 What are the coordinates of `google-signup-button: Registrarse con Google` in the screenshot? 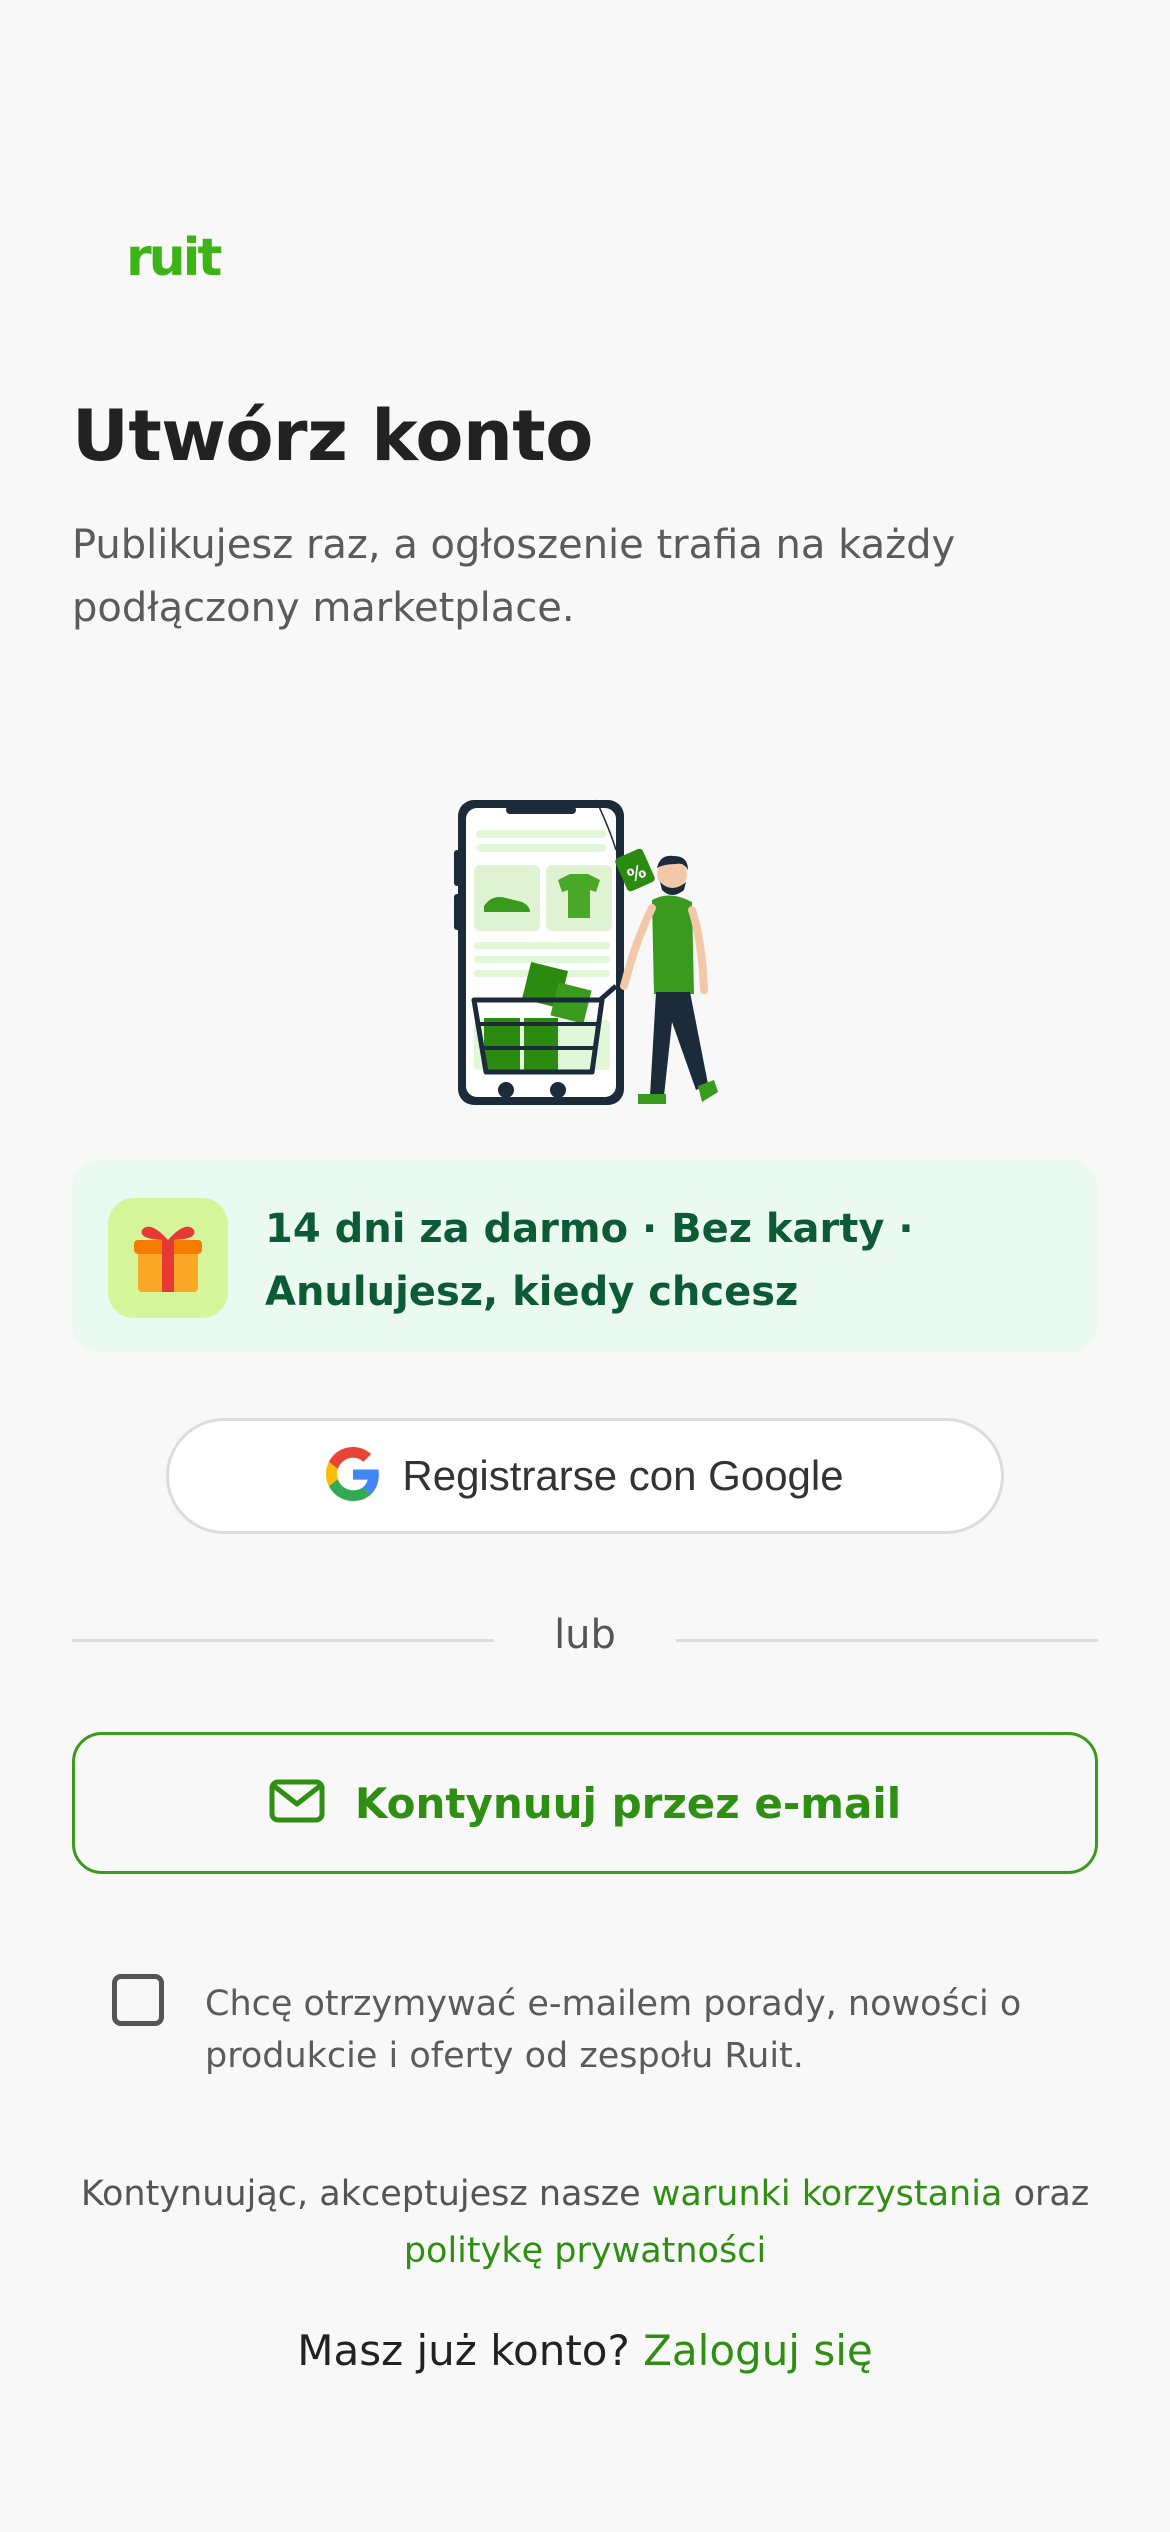 It's located at (585, 1476).